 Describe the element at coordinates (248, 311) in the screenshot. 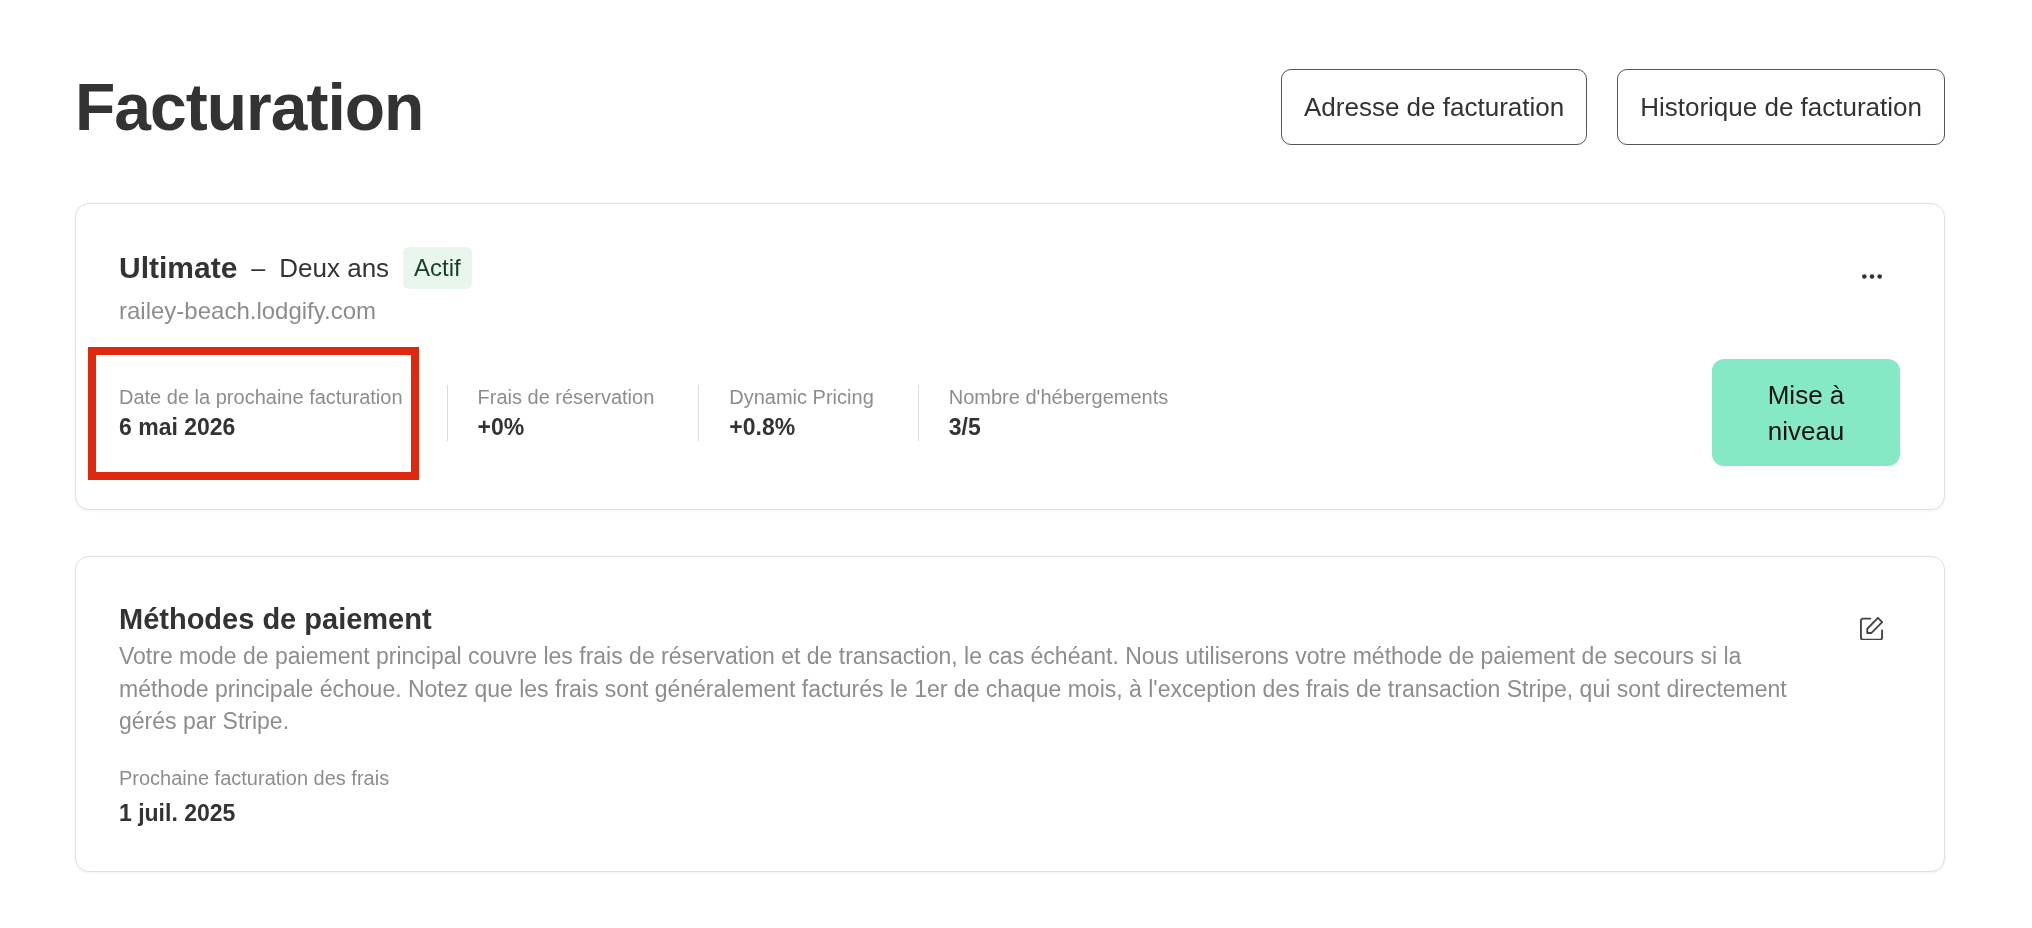

I see `domain-text: railey-beach.lodgify.com` at that location.